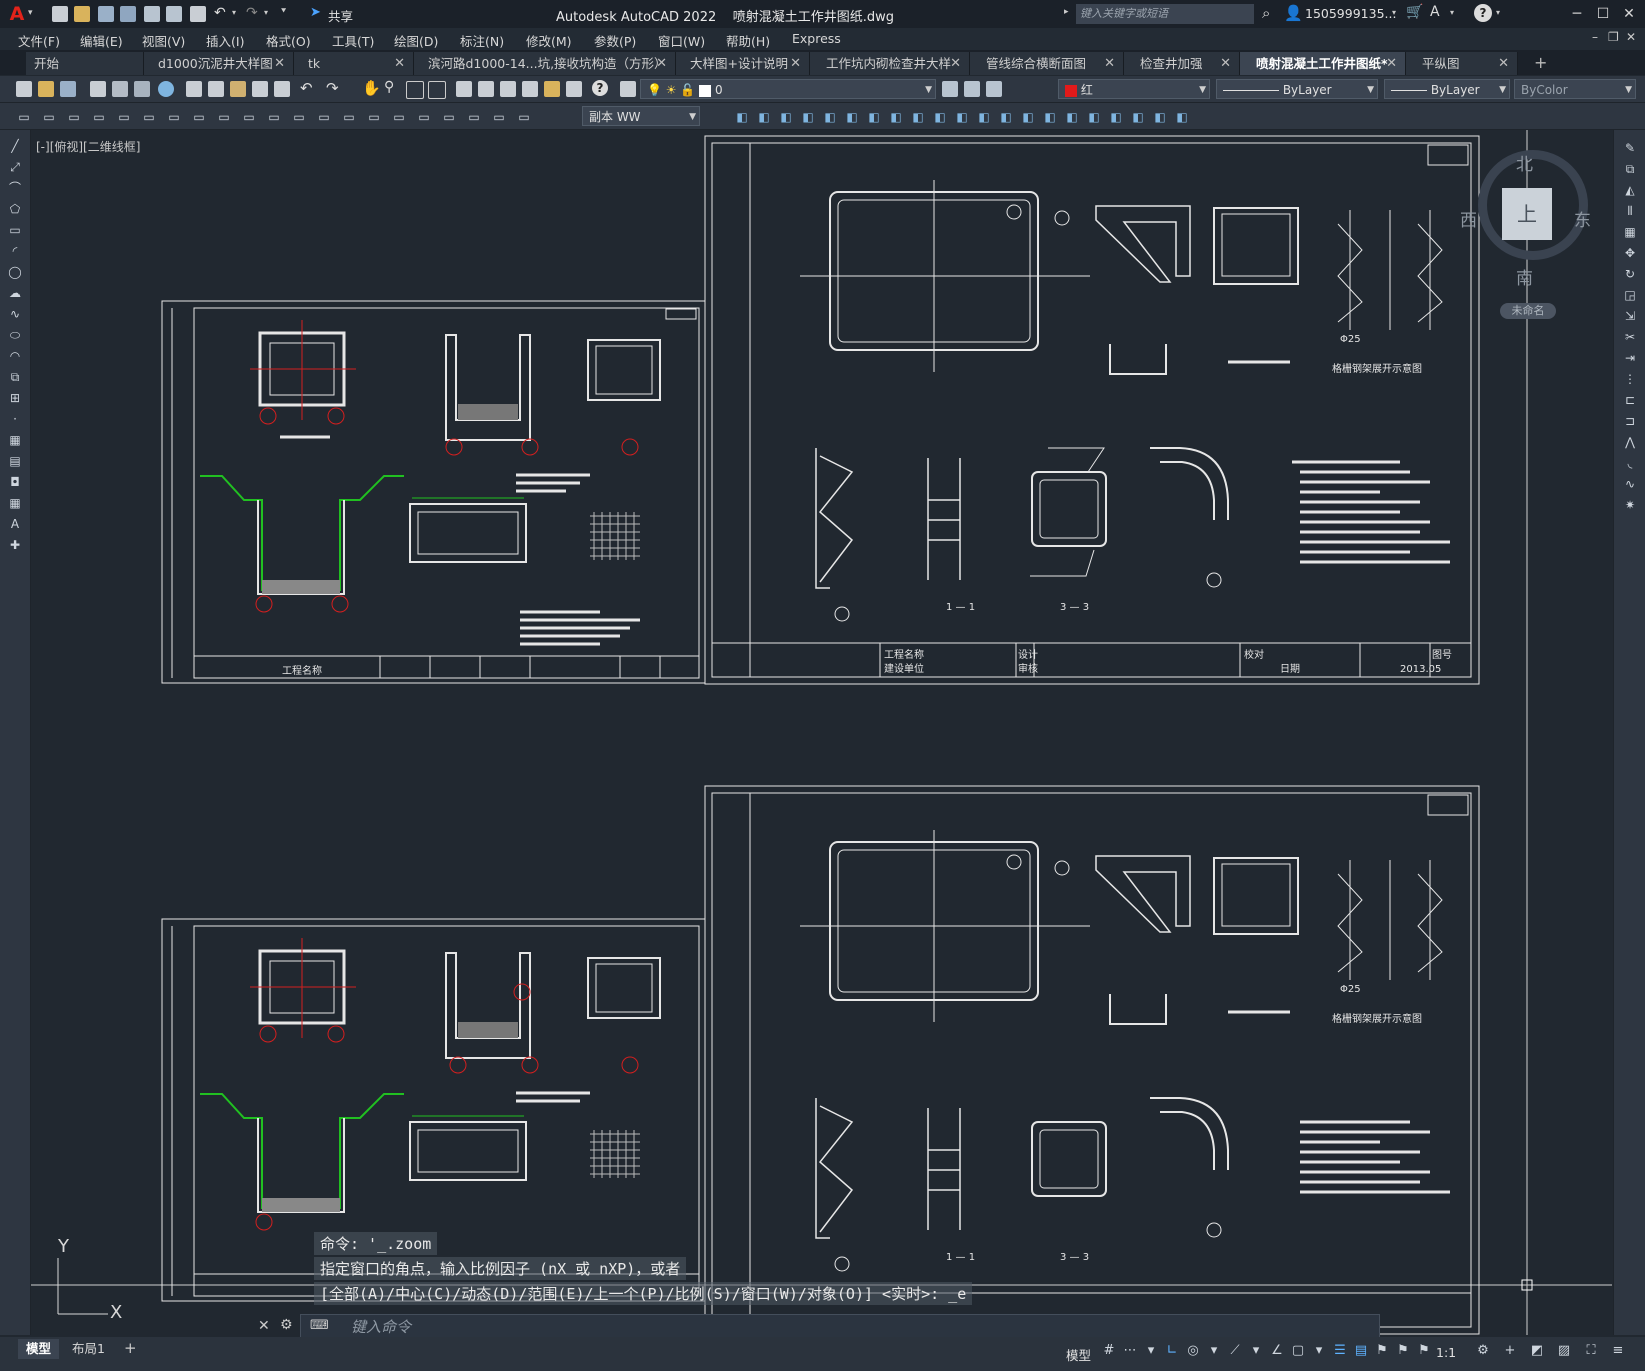 The height and width of the screenshot is (1371, 1645). I want to click on continue-dim-icon: ▭, so click(324, 117).